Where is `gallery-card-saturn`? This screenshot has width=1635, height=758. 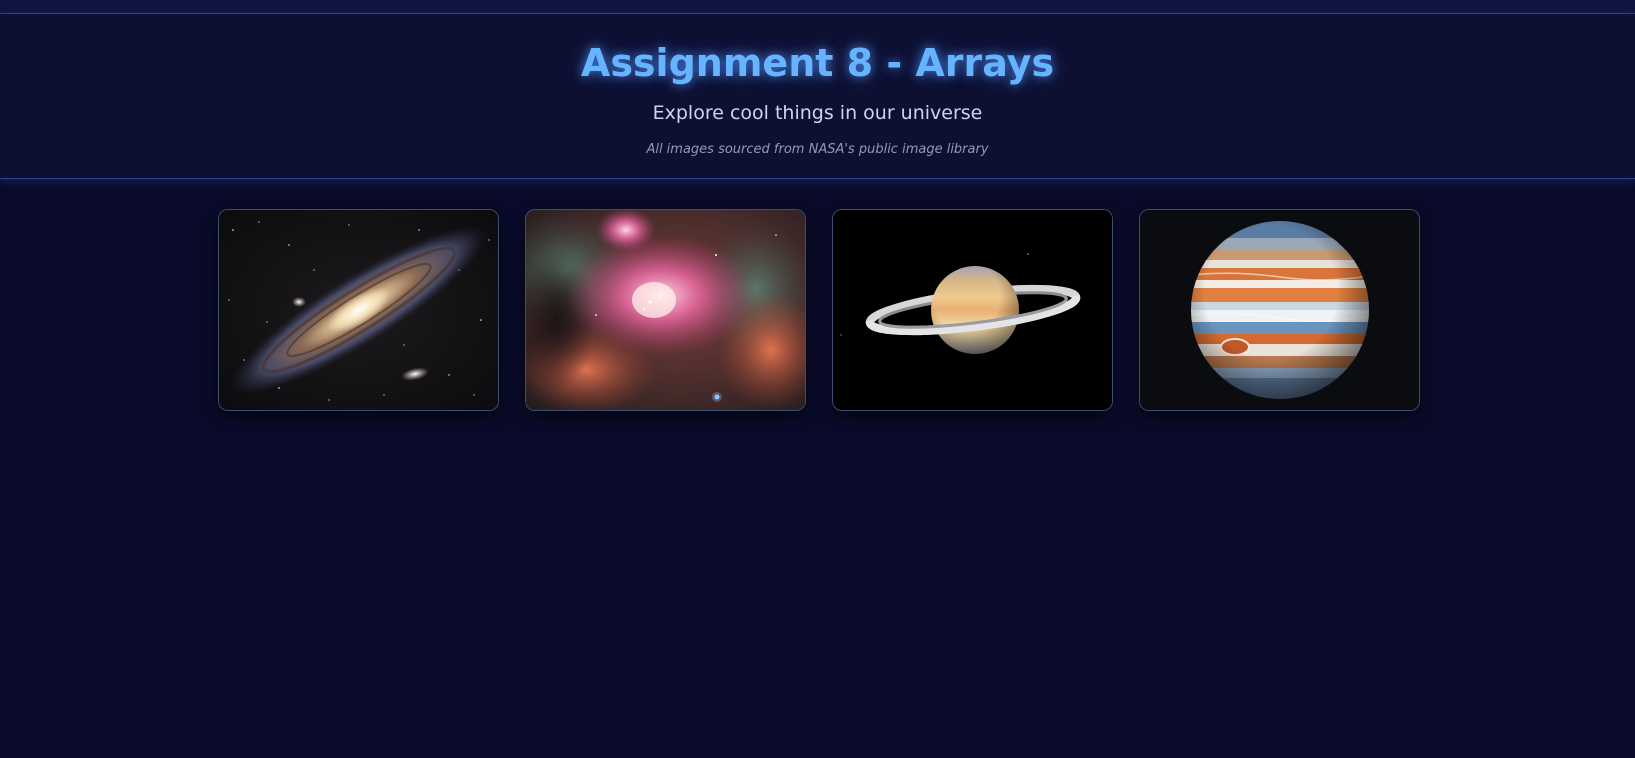
gallery-card-saturn is located at coordinates (972, 310).